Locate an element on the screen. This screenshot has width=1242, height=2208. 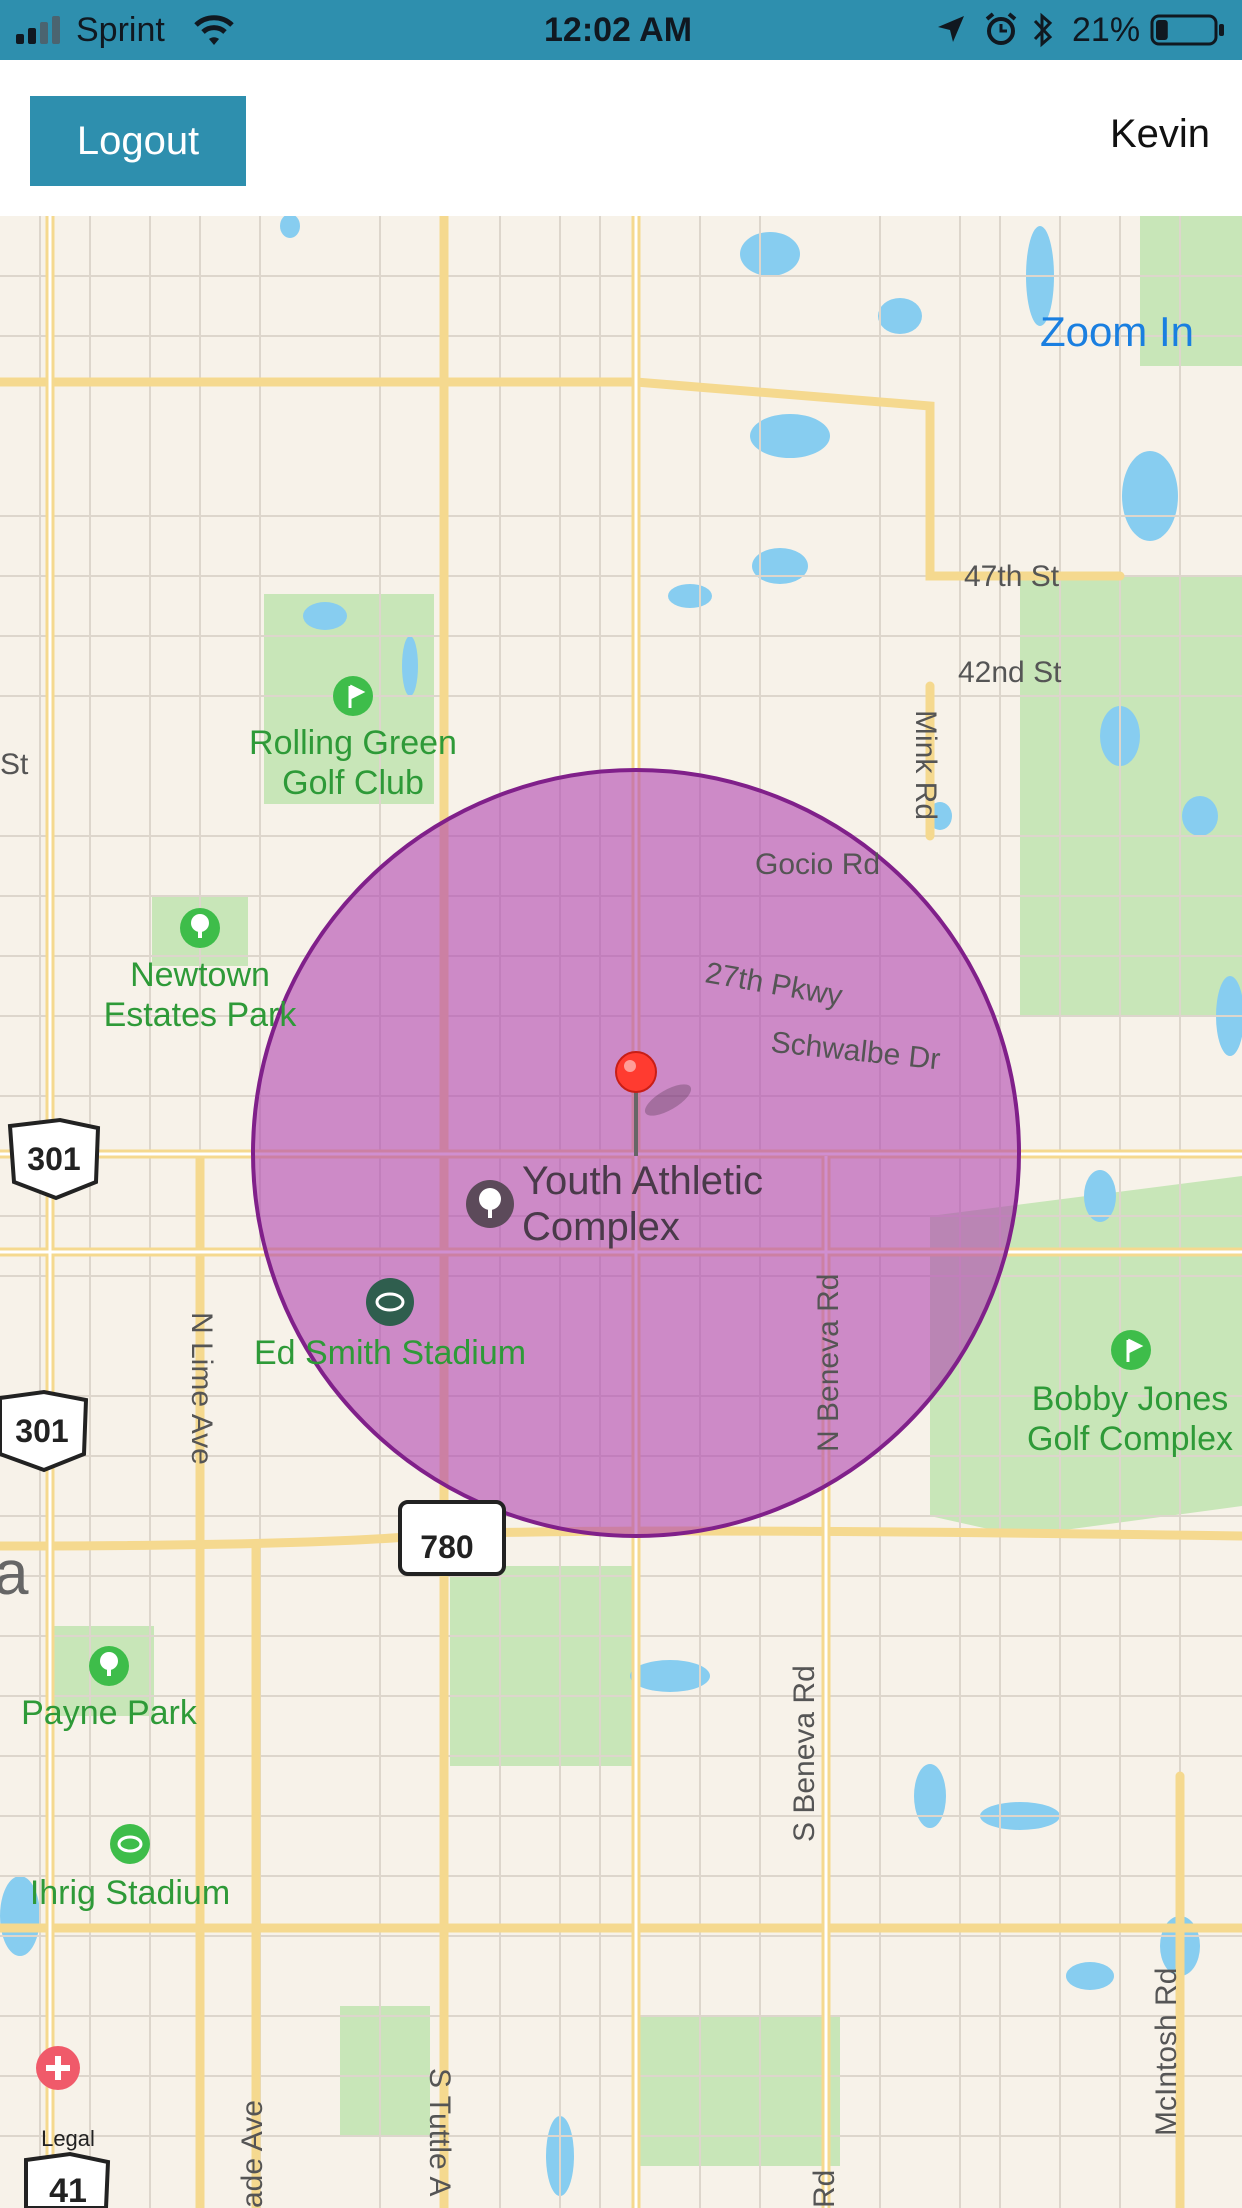
street-label: 47th St is located at coordinates (1012, 576).